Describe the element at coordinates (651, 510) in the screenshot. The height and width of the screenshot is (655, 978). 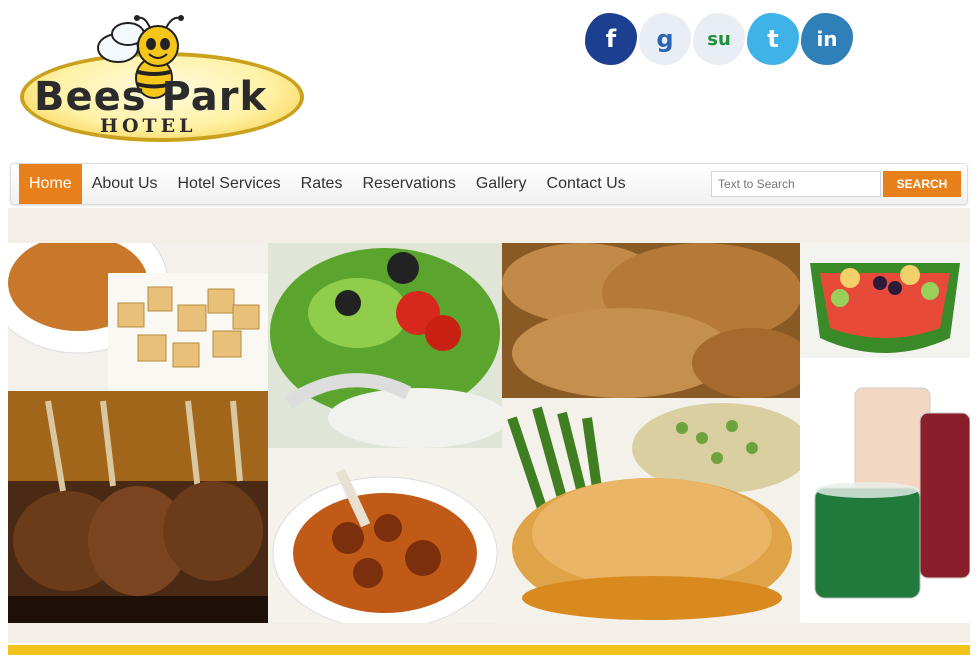
I see `chicken-peas-image` at that location.